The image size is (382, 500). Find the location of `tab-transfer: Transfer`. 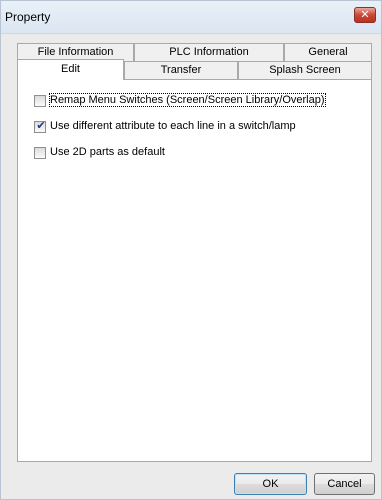

tab-transfer: Transfer is located at coordinates (181, 70).